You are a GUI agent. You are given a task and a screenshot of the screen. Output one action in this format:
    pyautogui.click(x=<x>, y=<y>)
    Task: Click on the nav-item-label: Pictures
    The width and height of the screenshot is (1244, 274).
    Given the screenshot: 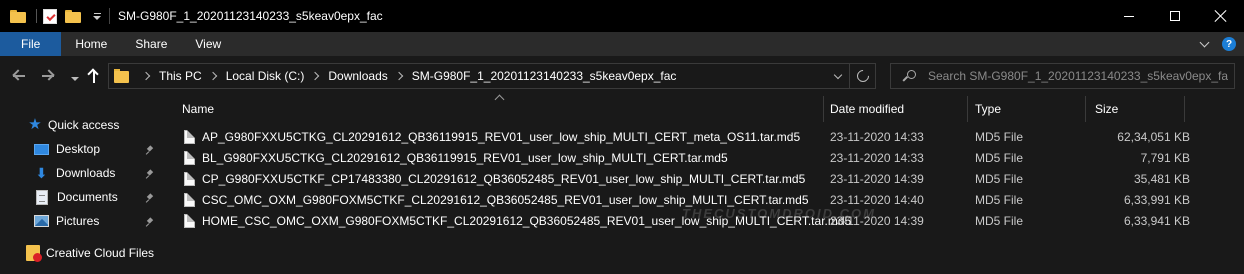 What is the action you would take?
    pyautogui.click(x=78, y=221)
    